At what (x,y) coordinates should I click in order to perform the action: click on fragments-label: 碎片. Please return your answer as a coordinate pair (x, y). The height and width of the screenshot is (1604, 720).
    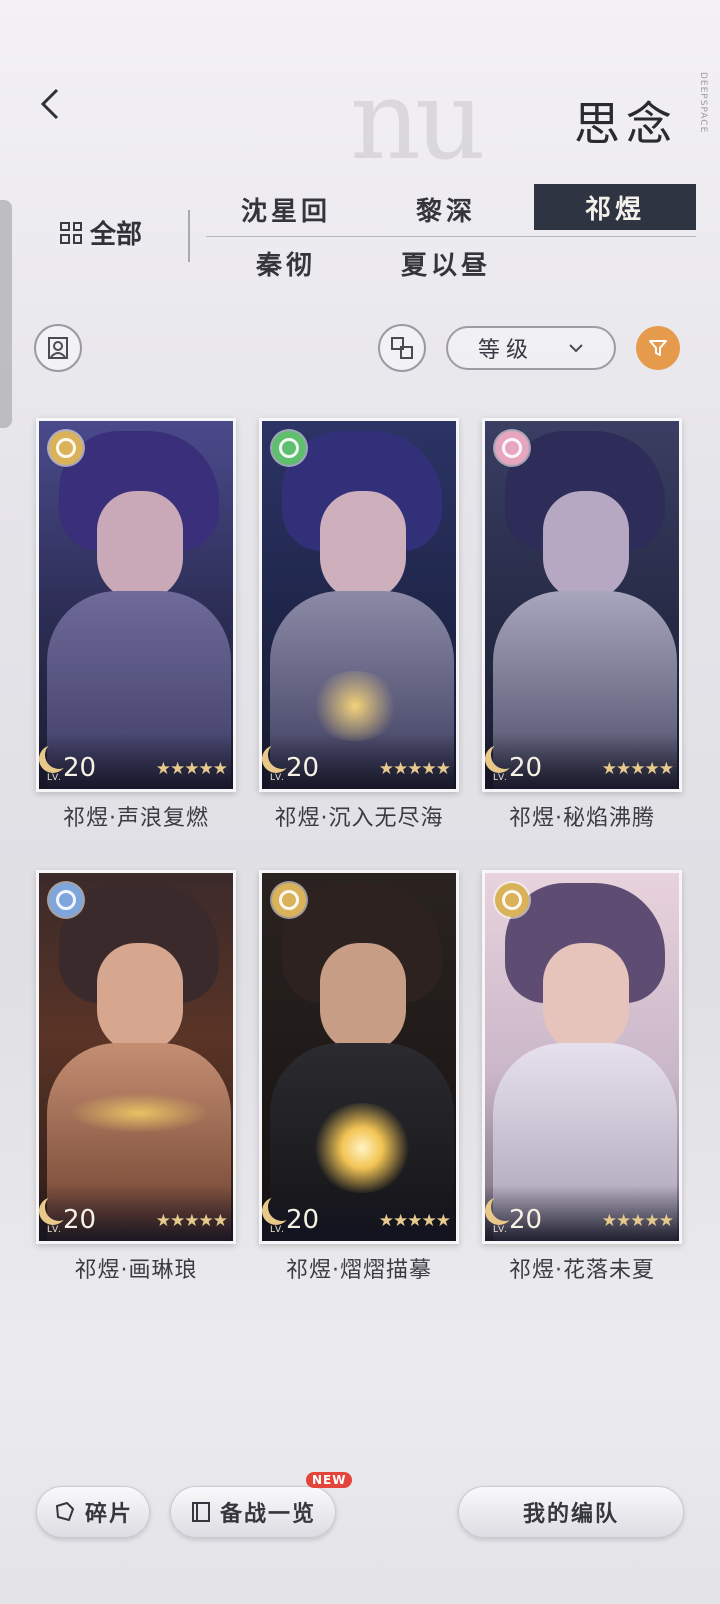
    Looking at the image, I should click on (108, 1514).